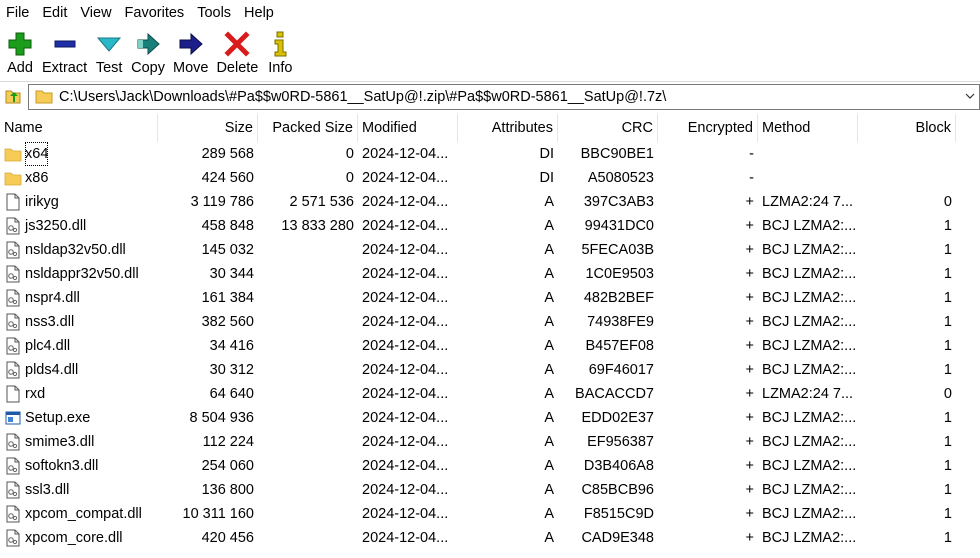  What do you see at coordinates (79, 346) in the screenshot?
I see `name-cell: plc4.dll` at bounding box center [79, 346].